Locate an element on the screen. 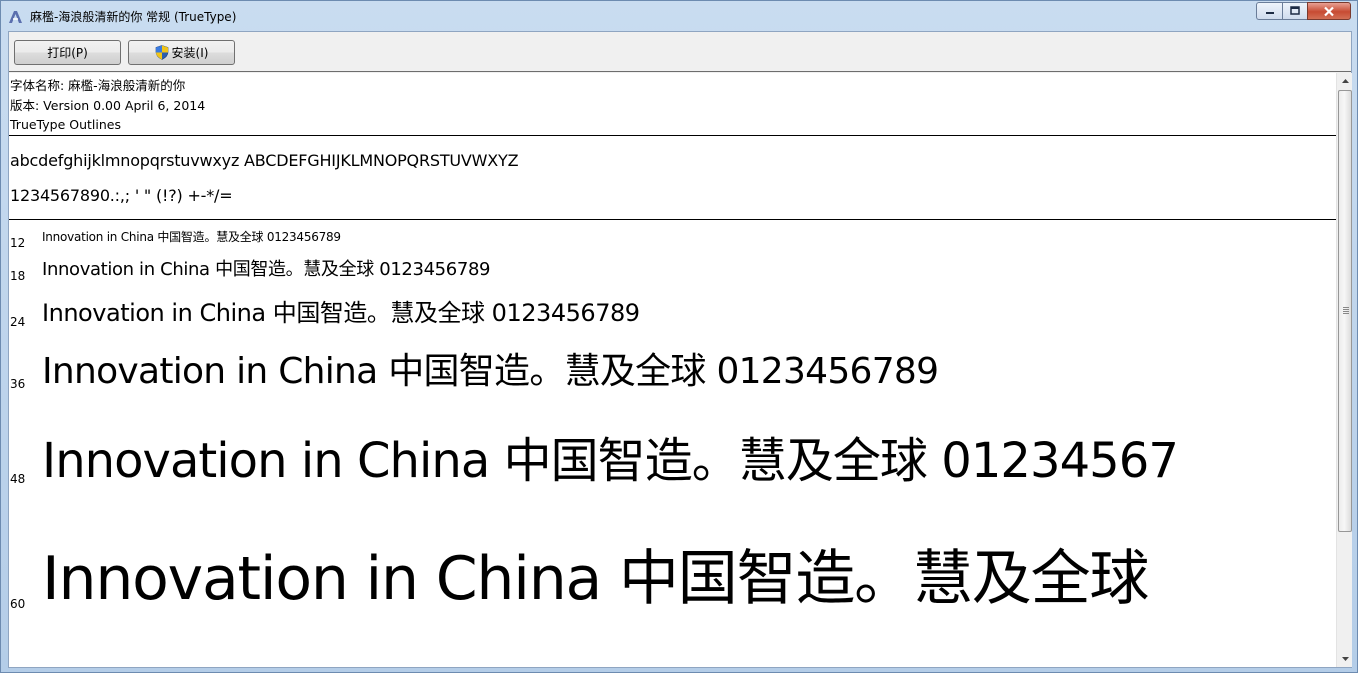 The width and height of the screenshot is (1358, 673). sample-text: Innovation in China 中国智造。慧及全球 01234567 is located at coordinates (610, 461).